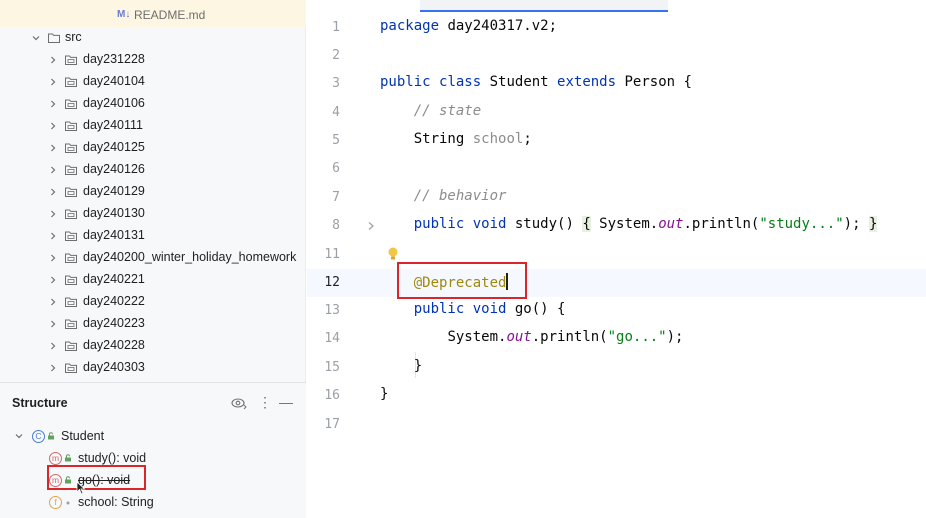 This screenshot has height=518, width=926. I want to click on field-icon: f, so click(55, 502).